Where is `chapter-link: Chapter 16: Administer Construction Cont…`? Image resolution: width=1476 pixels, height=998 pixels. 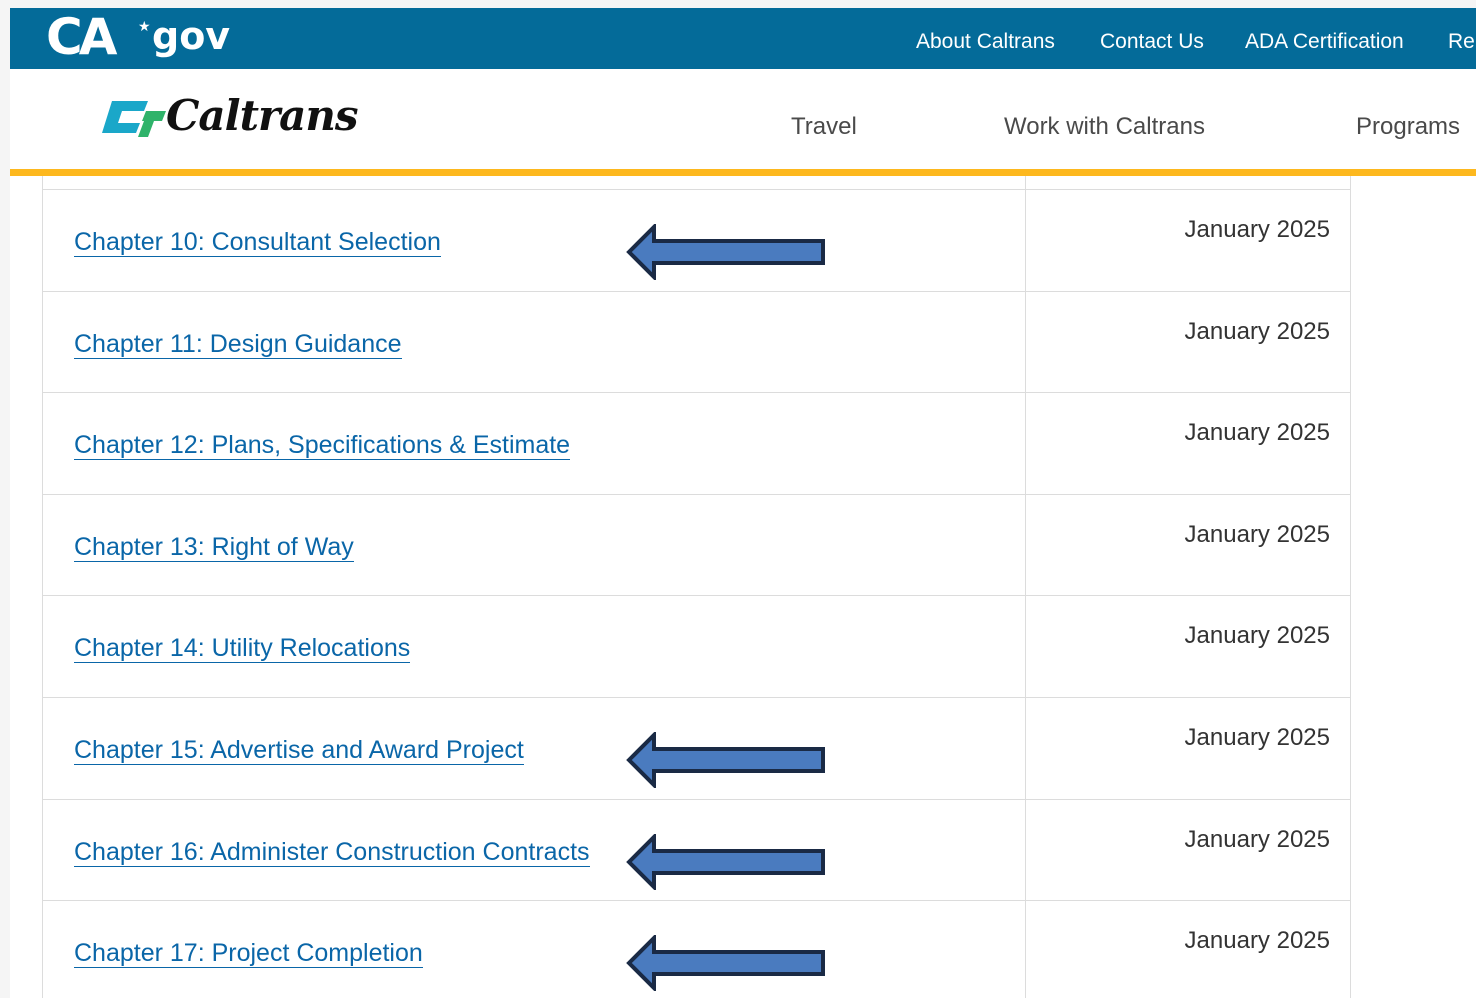 chapter-link: Chapter 16: Administer Construction Cont… is located at coordinates (332, 852).